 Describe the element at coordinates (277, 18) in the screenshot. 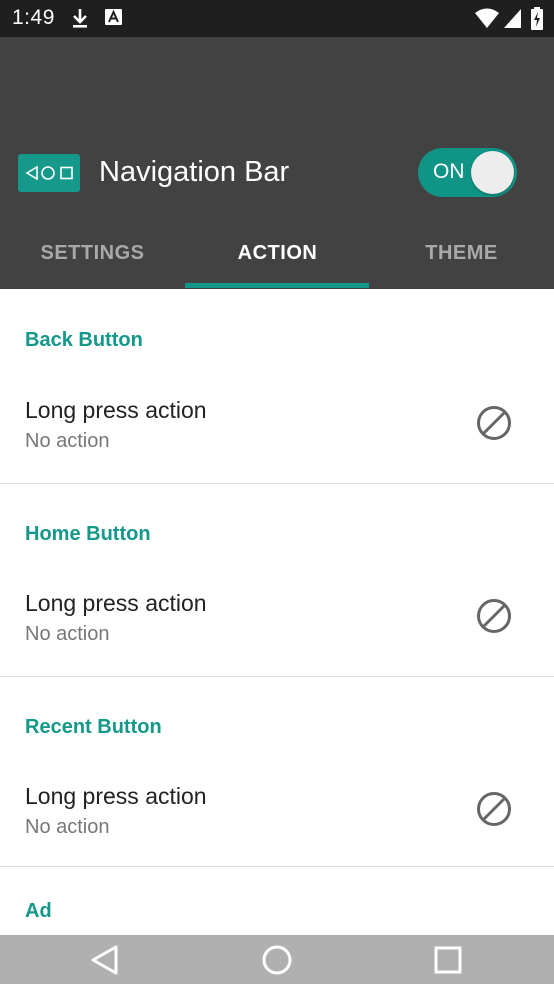

I see `status-bar: 1:49` at that location.